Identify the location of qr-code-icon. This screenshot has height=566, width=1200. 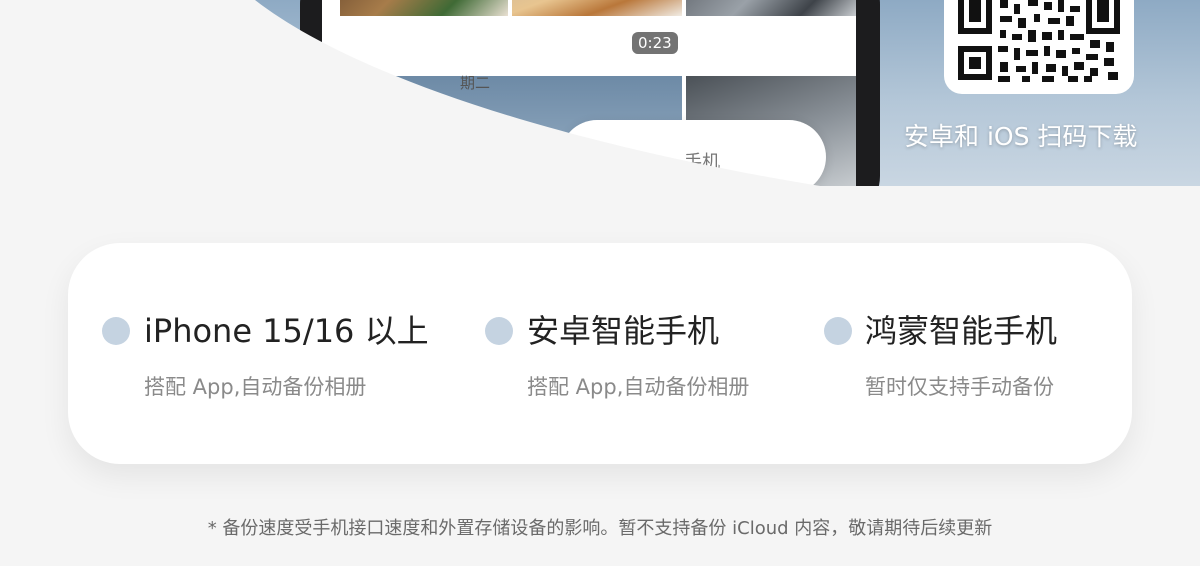
(1039, 41).